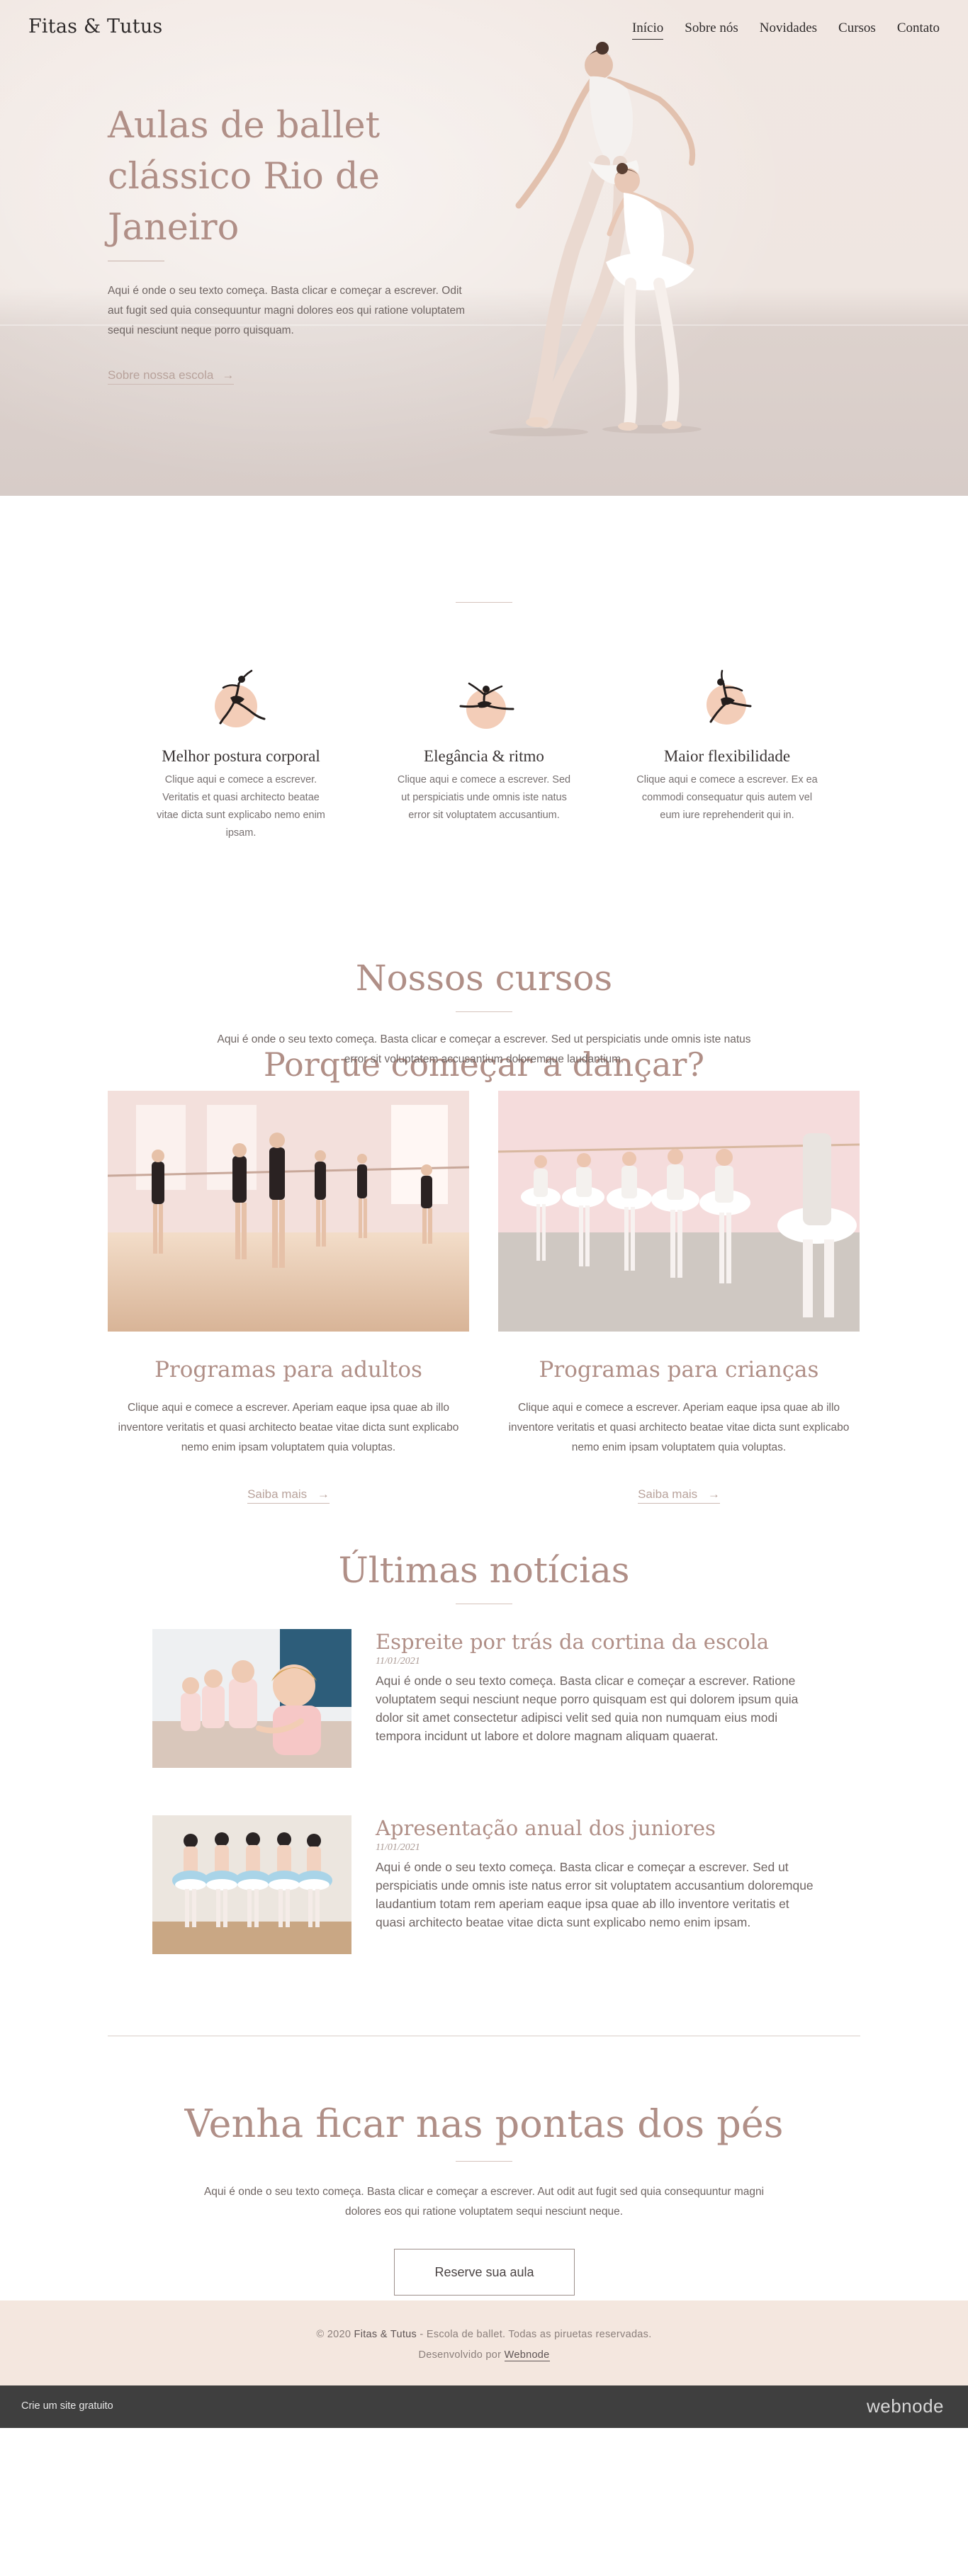  I want to click on site-logo: Fitas & Tutus, so click(95, 27).